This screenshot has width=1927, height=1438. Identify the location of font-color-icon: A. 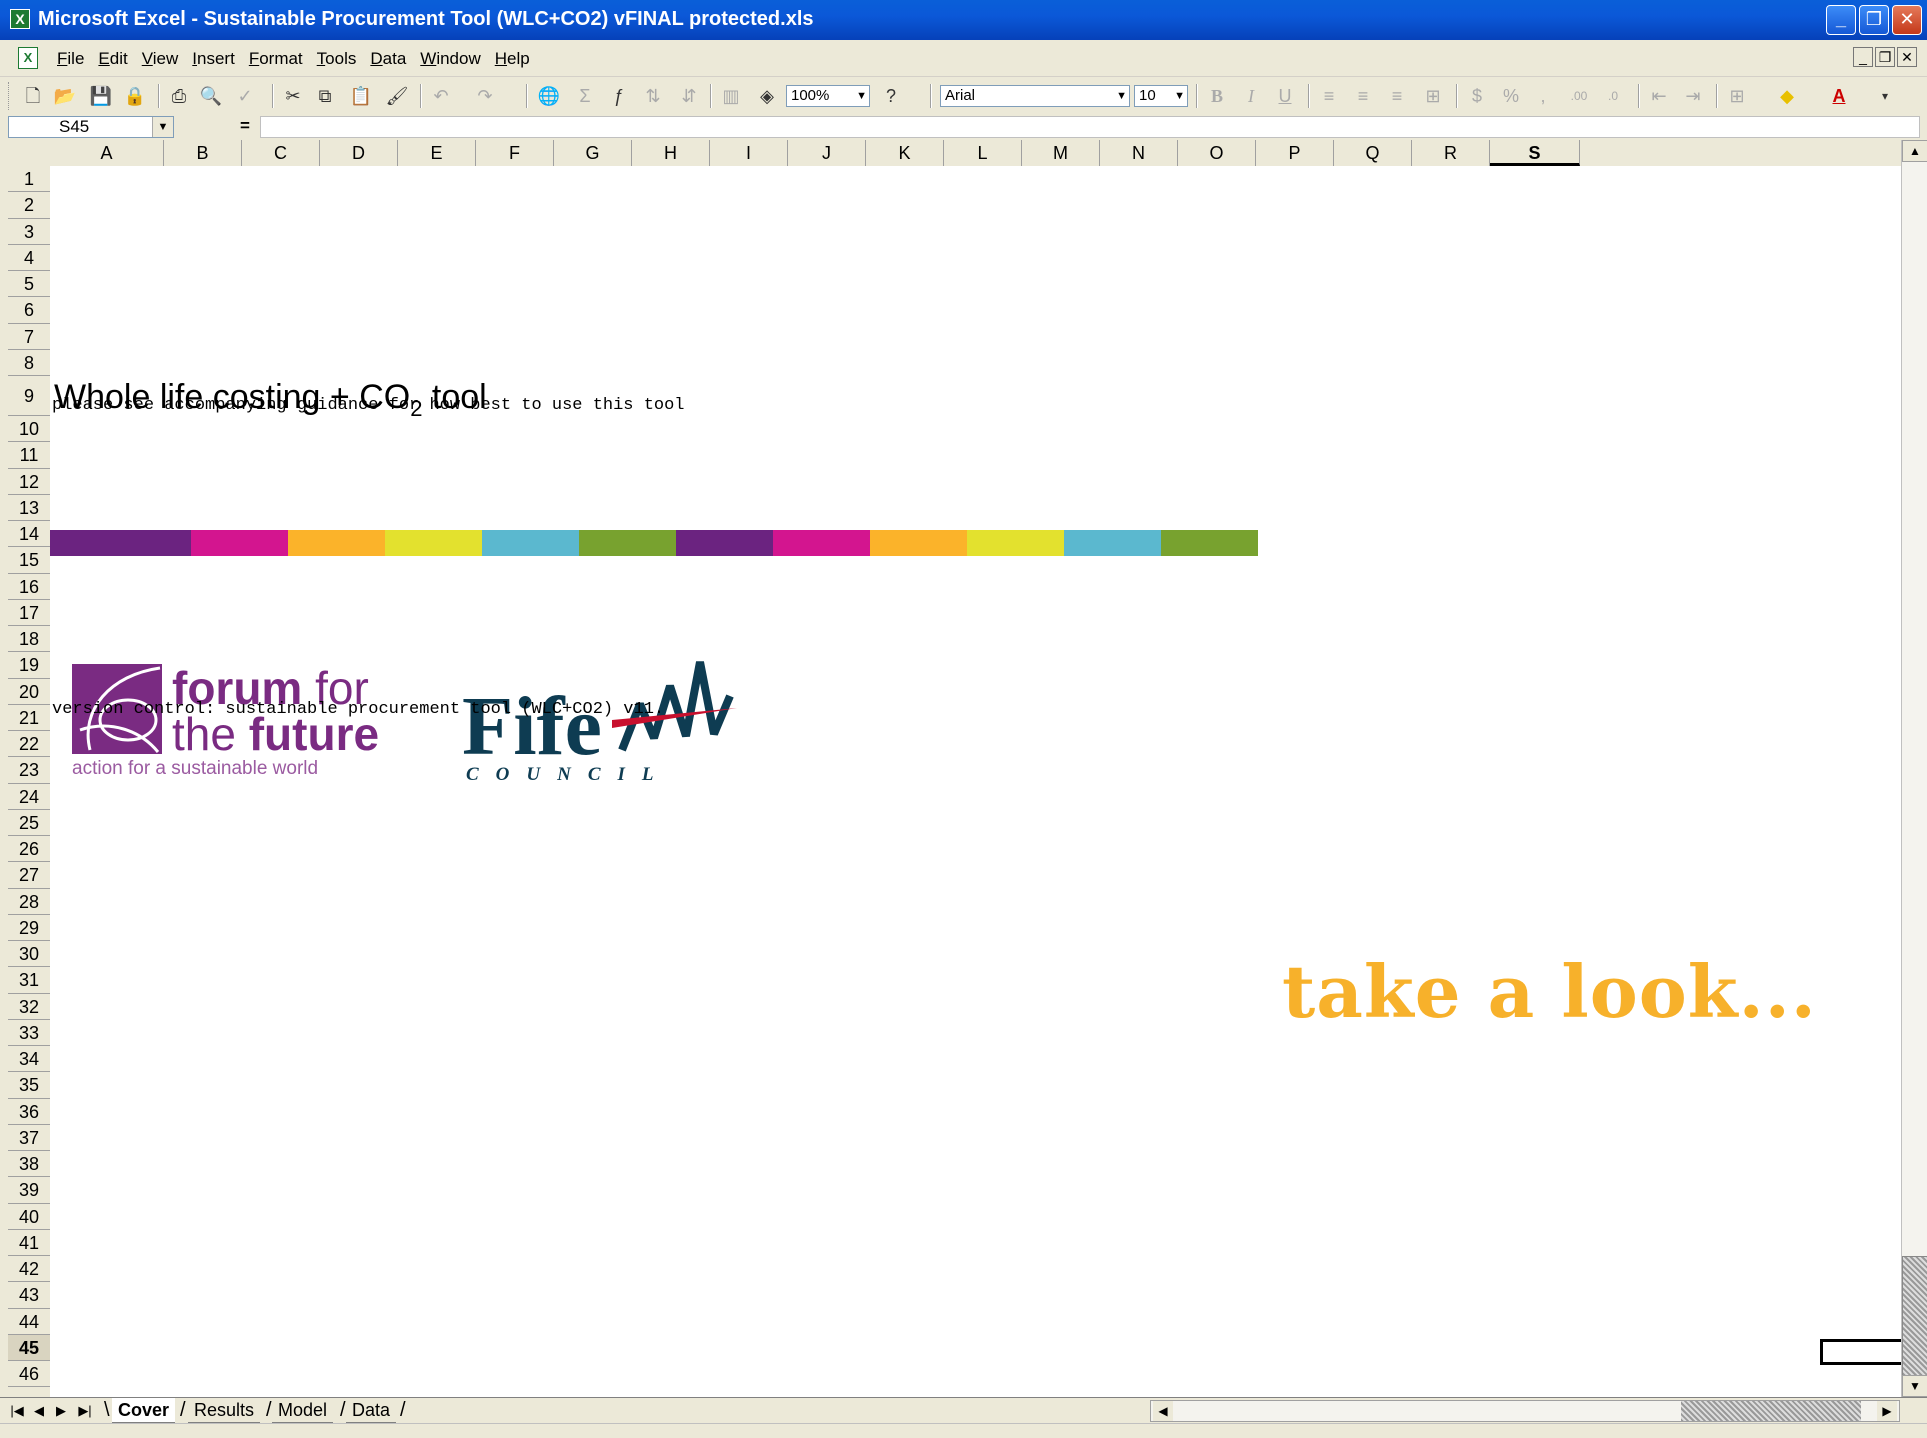
(1839, 96).